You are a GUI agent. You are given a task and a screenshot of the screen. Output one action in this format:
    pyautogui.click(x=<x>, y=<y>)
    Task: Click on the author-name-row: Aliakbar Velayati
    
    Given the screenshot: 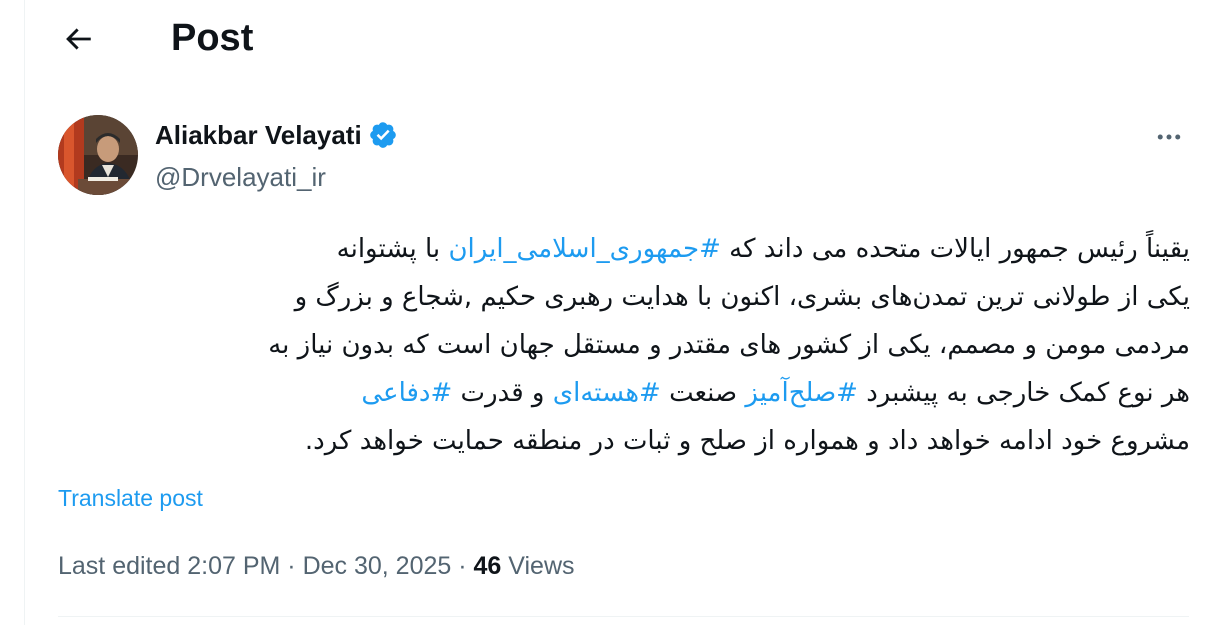 What is the action you would take?
    pyautogui.click(x=276, y=135)
    